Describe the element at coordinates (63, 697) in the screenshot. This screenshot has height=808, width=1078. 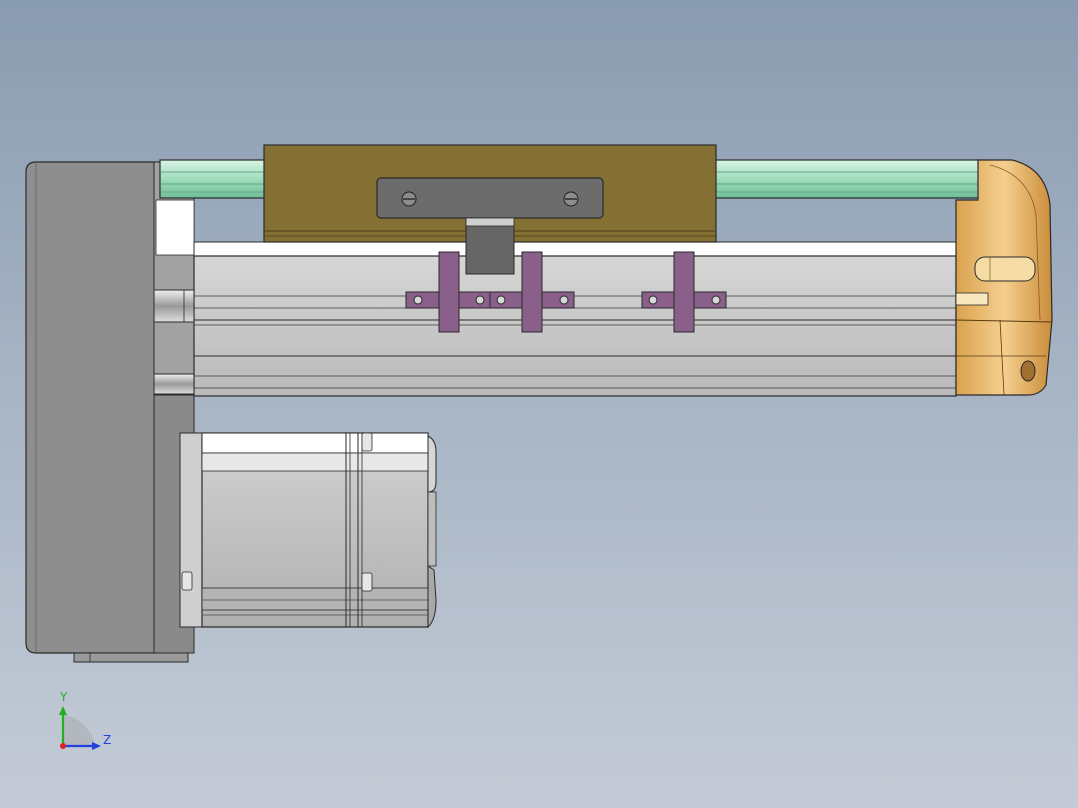
I see `y-axis-label: Y` at that location.